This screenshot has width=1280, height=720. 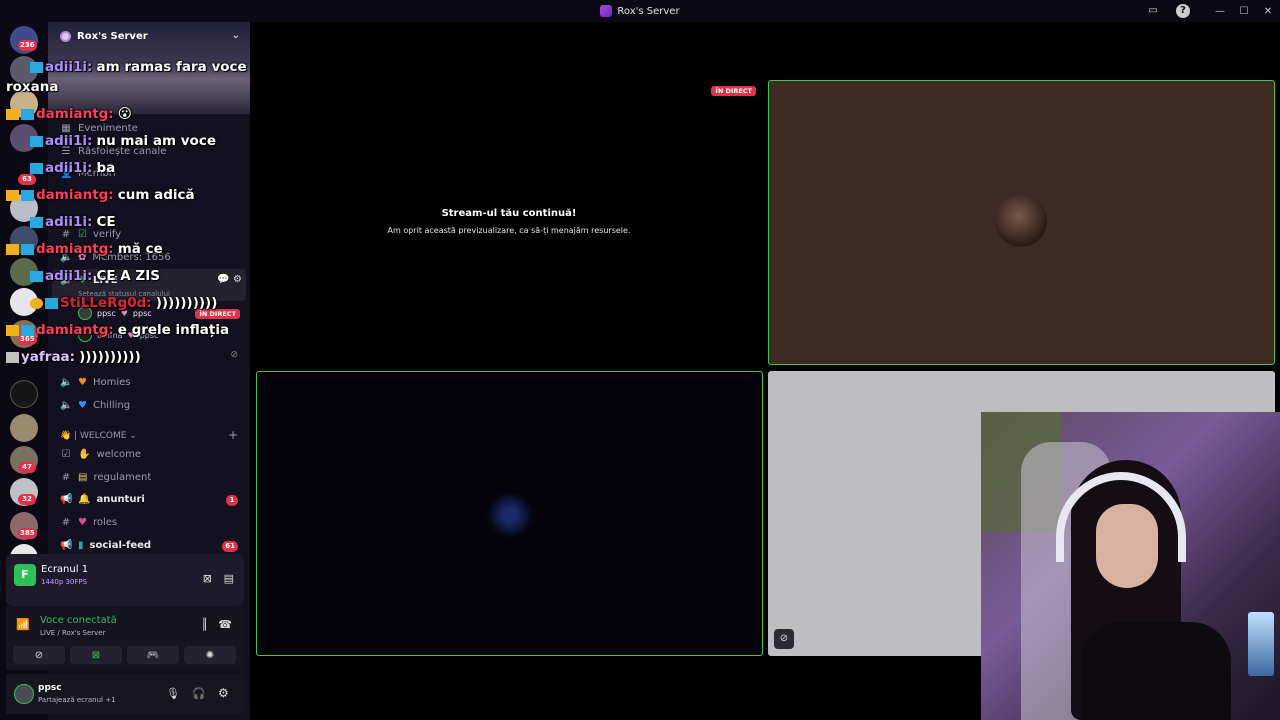 What do you see at coordinates (199, 693) in the screenshot?
I see `headphones-icon: 🎧` at bounding box center [199, 693].